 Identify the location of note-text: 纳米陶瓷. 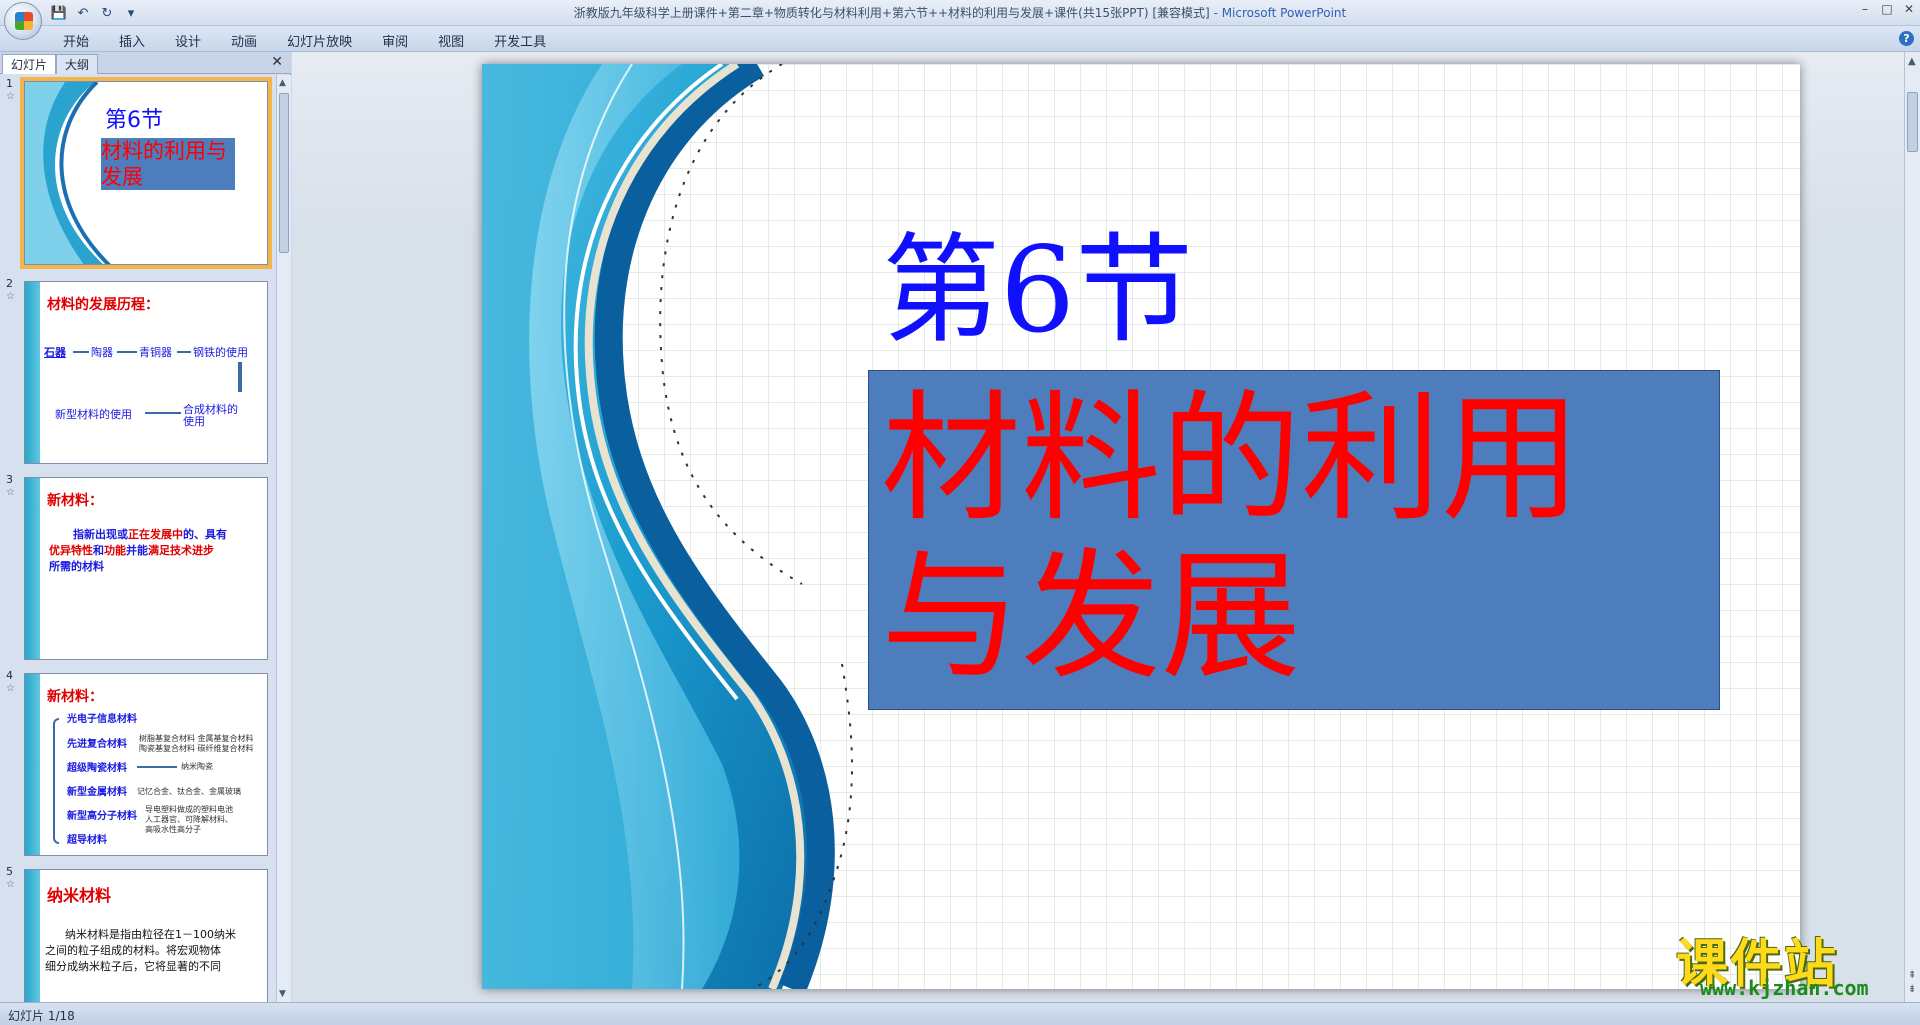
(197, 766).